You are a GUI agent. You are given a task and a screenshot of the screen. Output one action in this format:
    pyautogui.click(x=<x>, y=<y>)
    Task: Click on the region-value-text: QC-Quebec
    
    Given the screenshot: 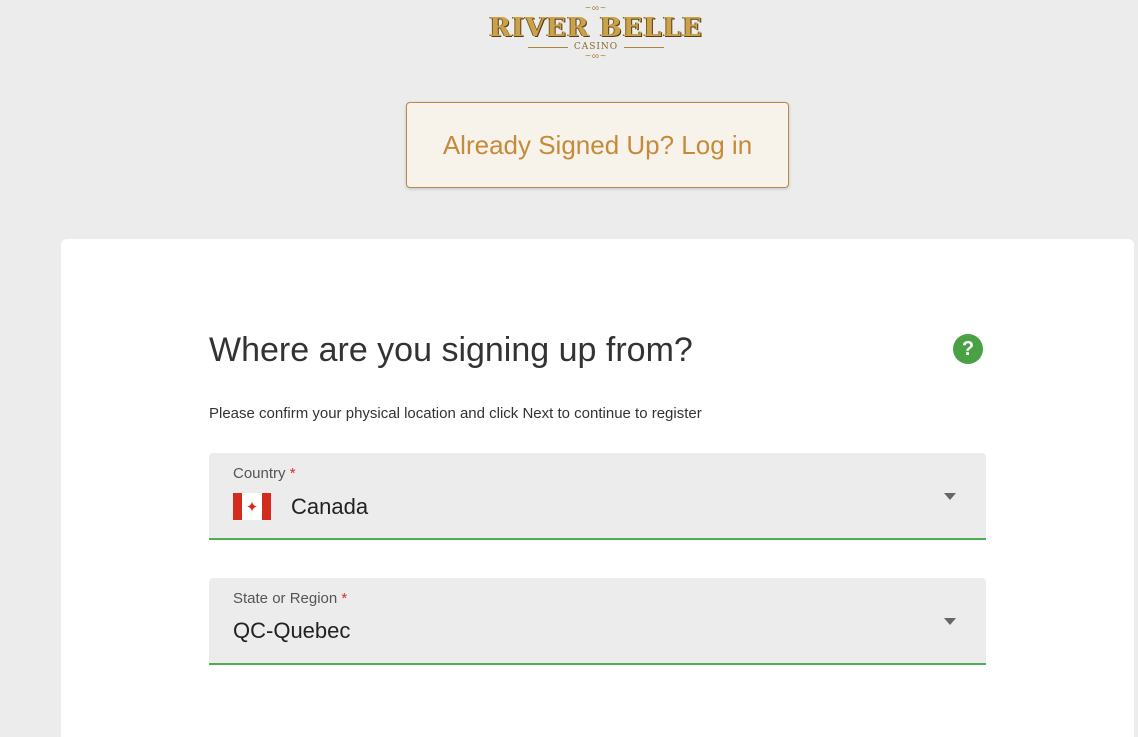 What is the action you would take?
    pyautogui.click(x=292, y=630)
    